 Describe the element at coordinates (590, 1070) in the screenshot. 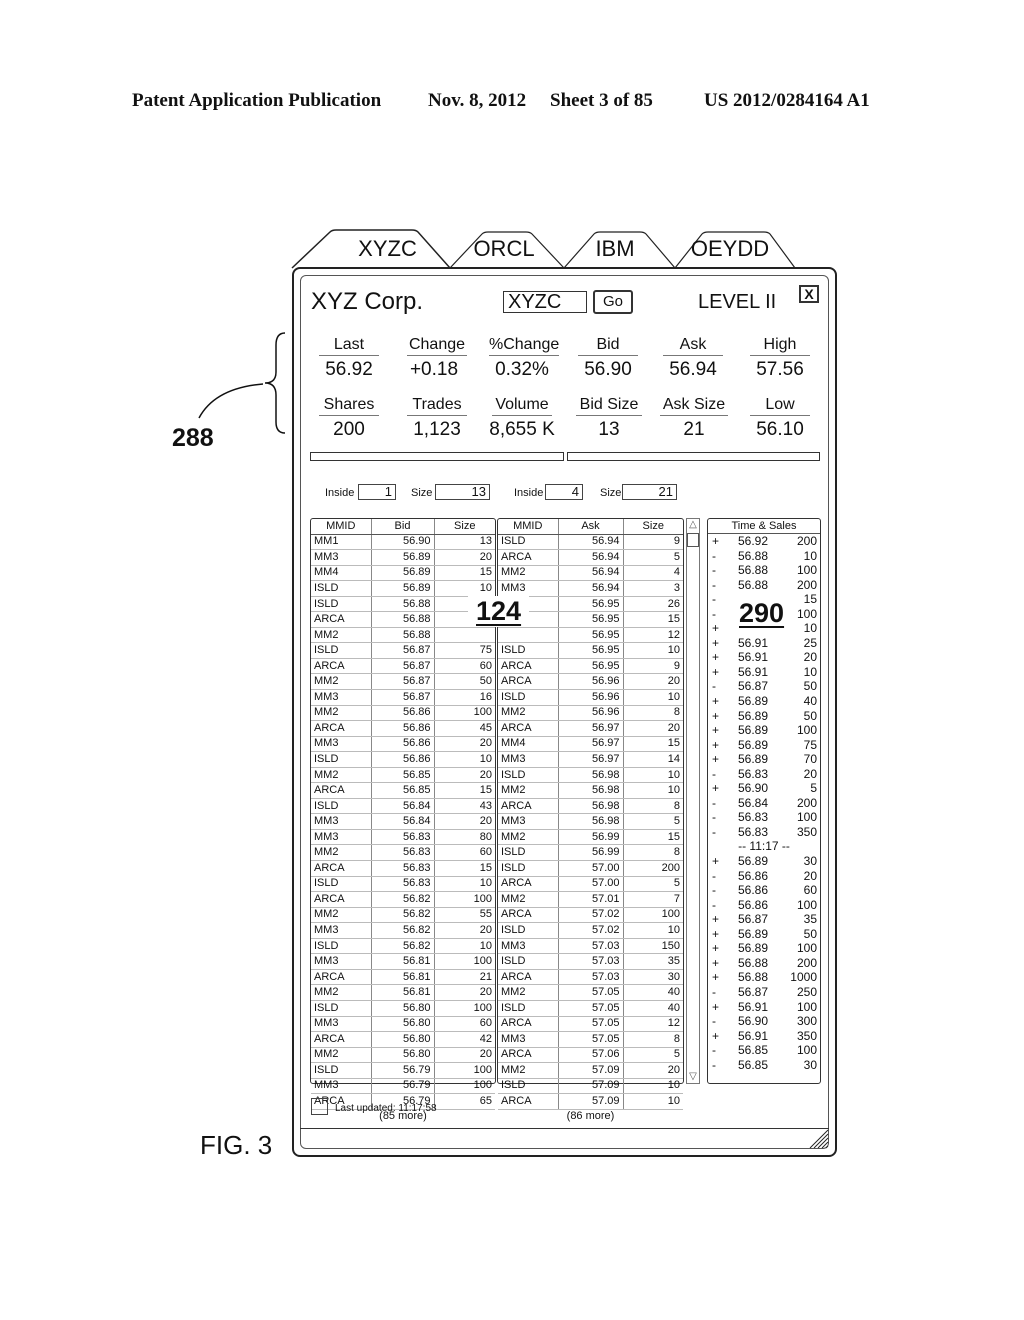

I see `ask-row: MM2 57.09 20` at that location.